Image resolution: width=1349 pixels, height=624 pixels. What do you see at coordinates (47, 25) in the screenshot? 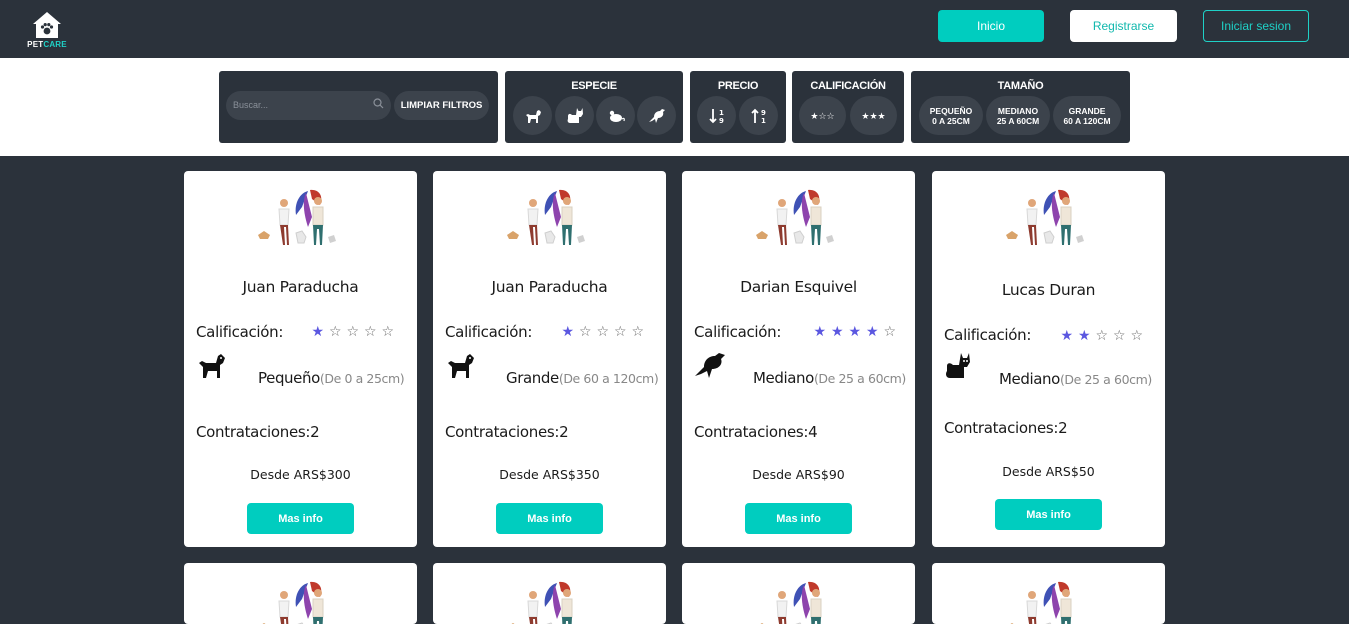
I see `house-paw-icon` at bounding box center [47, 25].